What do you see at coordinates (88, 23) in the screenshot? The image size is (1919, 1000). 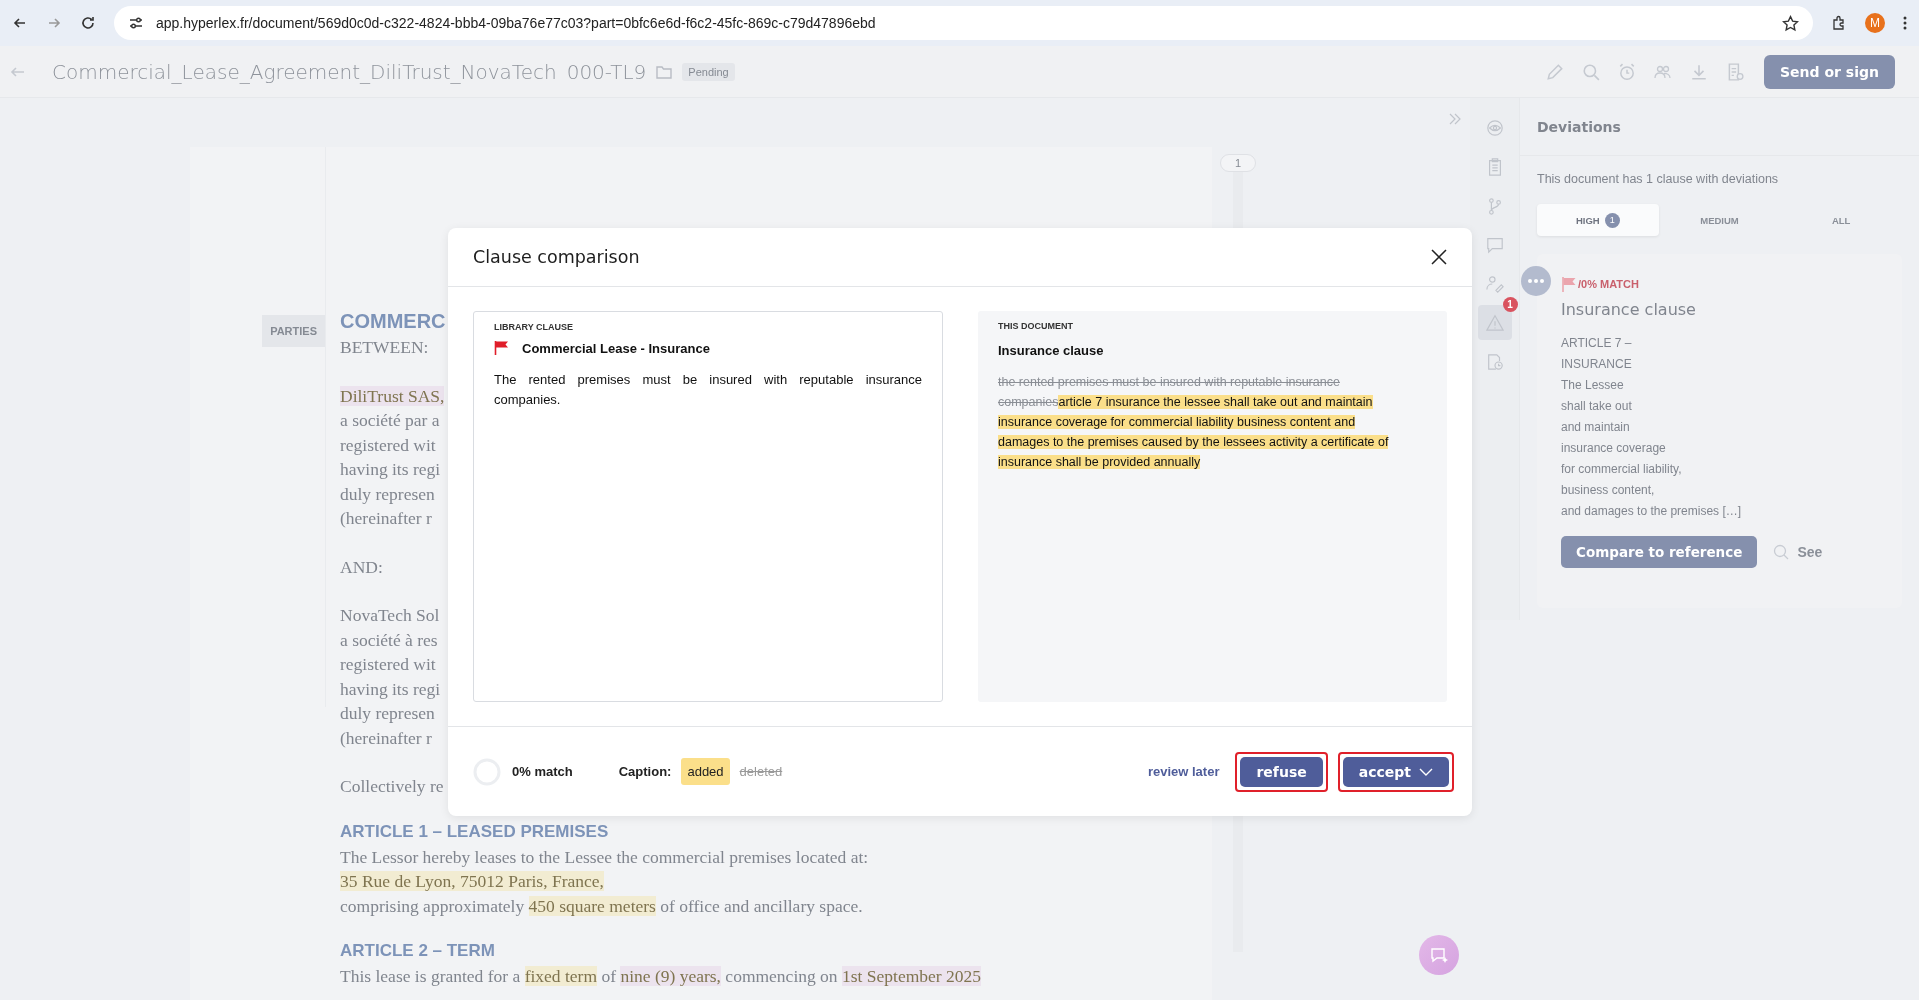 I see `reload-icon` at bounding box center [88, 23].